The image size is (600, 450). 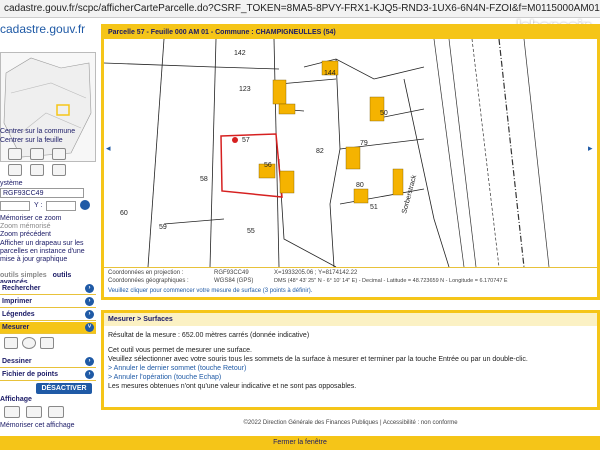 What do you see at coordinates (48, 302) in the screenshot?
I see `panel-print: Imprimer ›` at bounding box center [48, 302].